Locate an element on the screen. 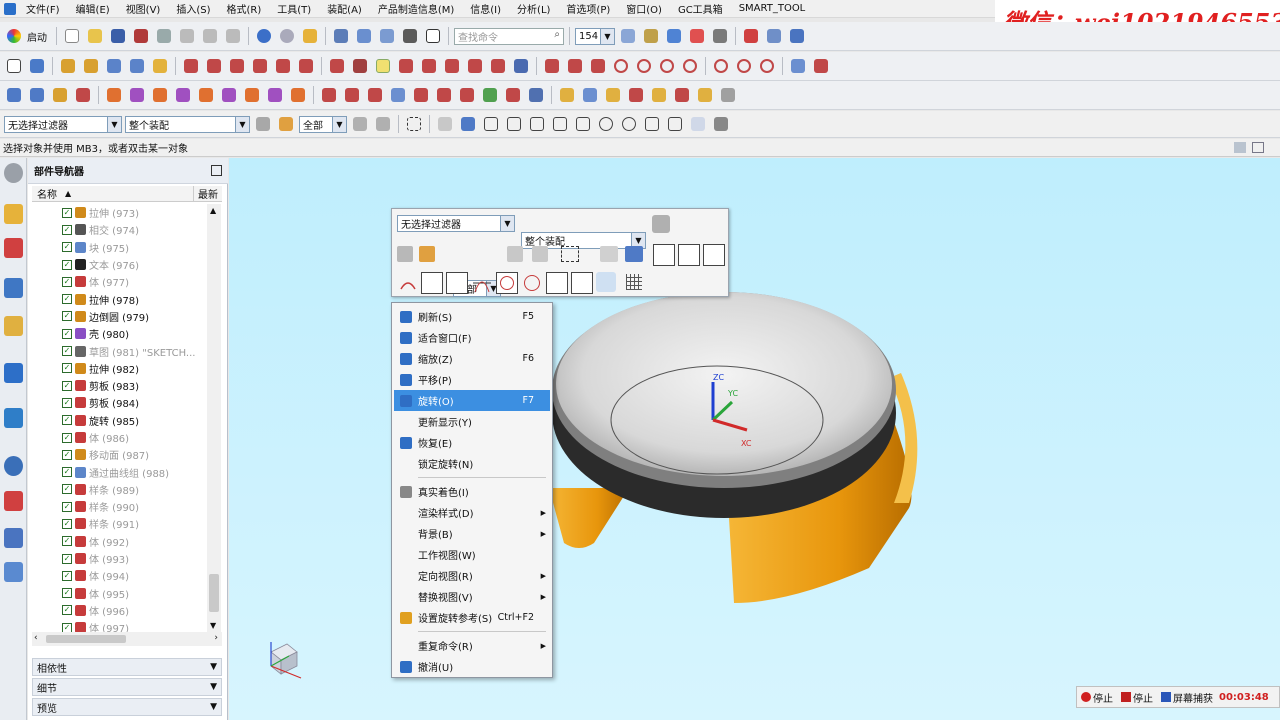  sort-ascending-icon: ▲ is located at coordinates (68, 193).